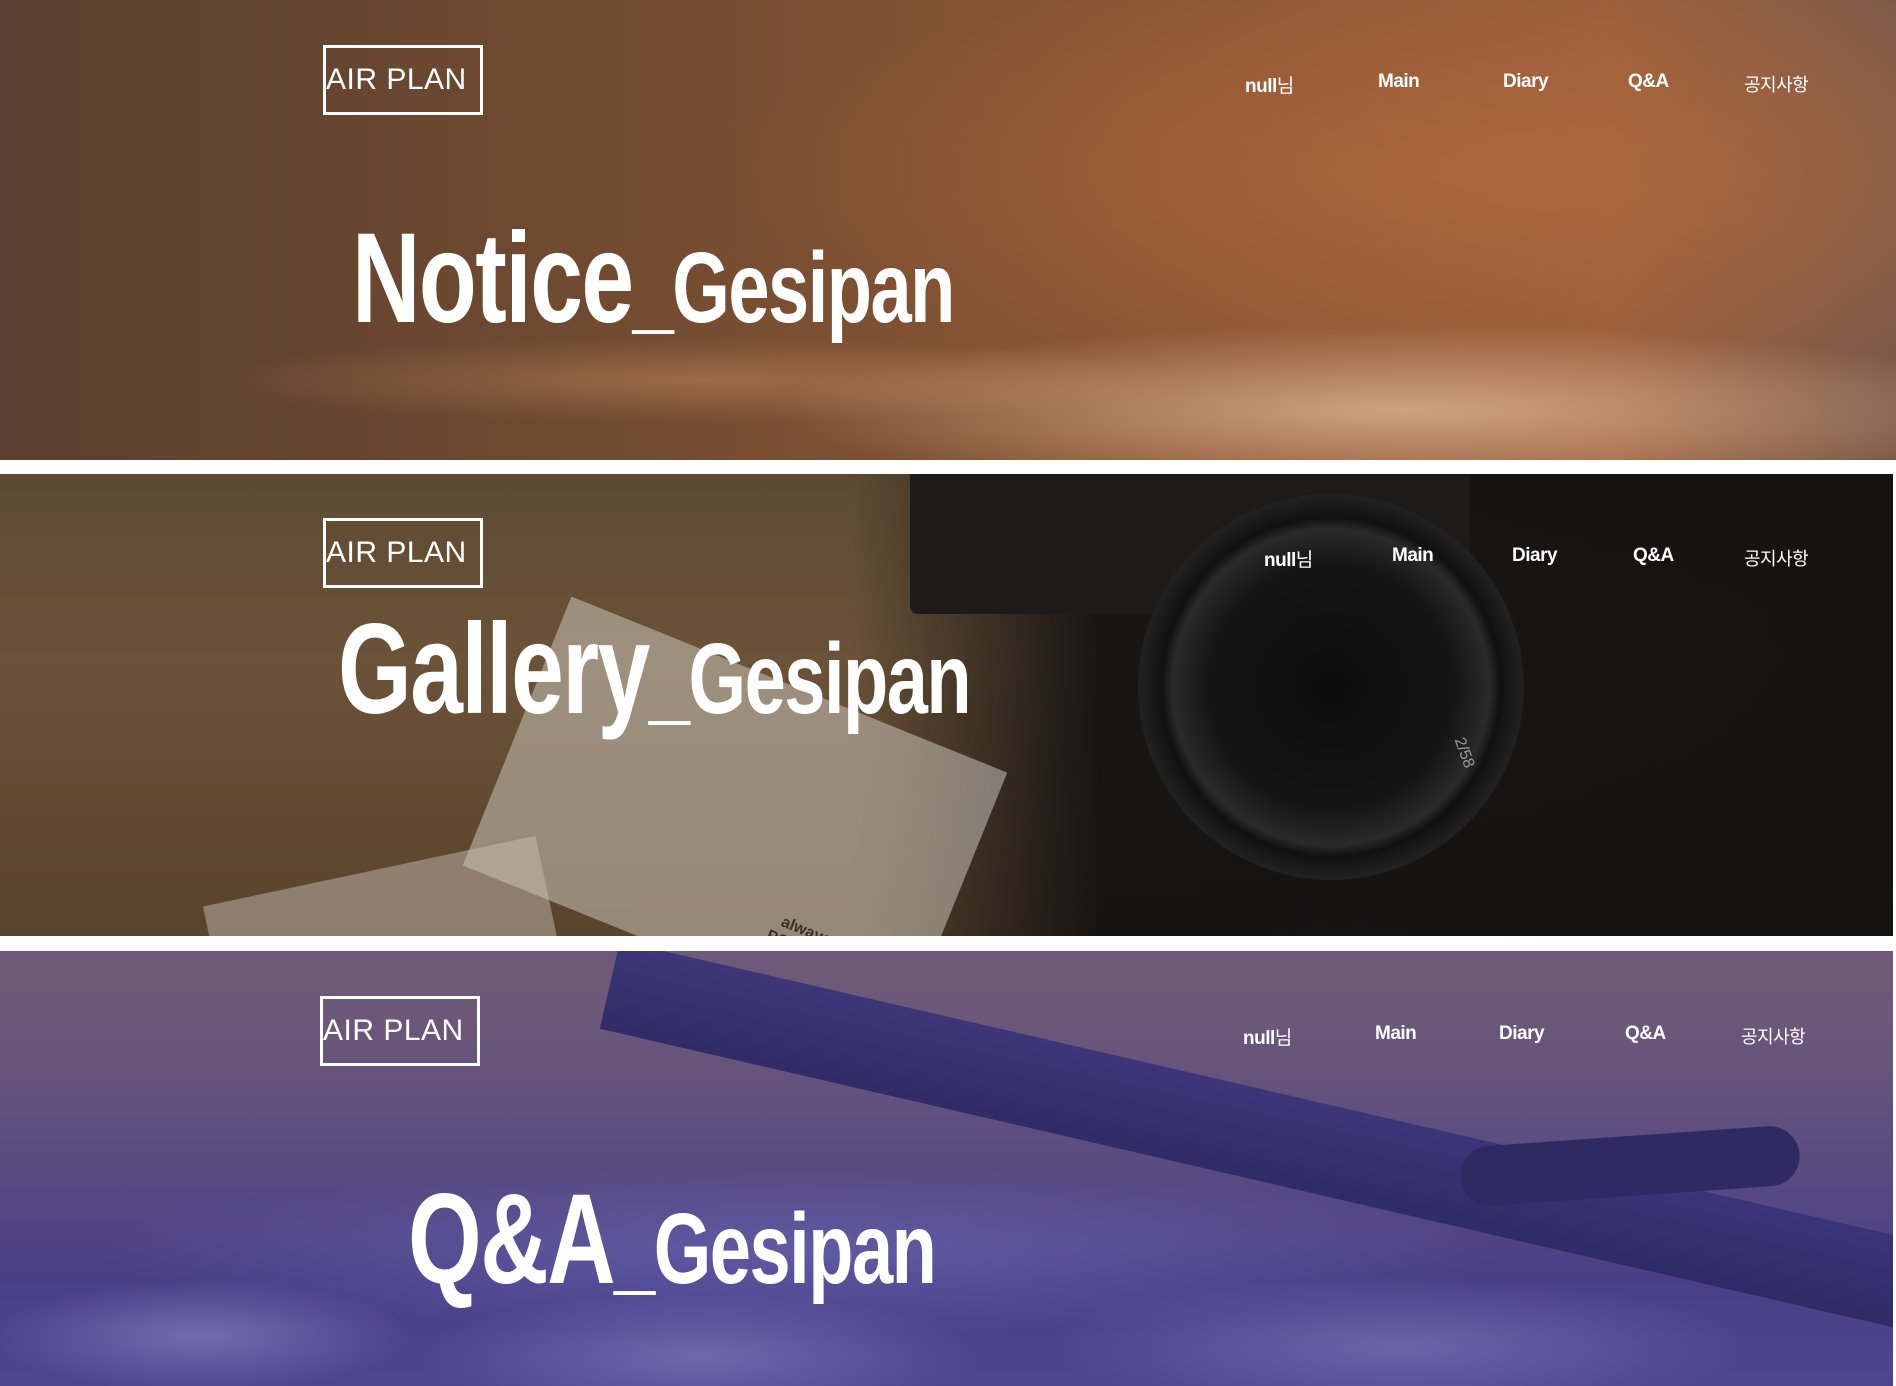 This screenshot has height=1386, width=1896. Describe the element at coordinates (494, 669) in the screenshot. I see `title-main: Gallery` at that location.